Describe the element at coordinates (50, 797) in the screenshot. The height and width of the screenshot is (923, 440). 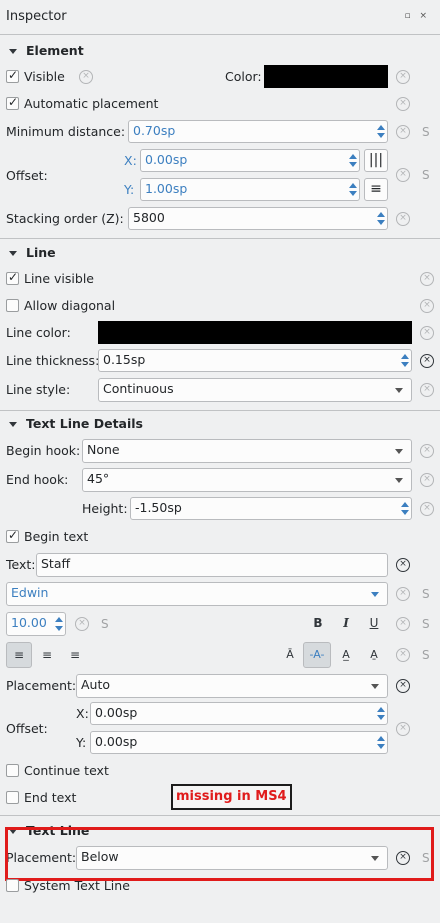
I see `end-text-label: End text` at that location.